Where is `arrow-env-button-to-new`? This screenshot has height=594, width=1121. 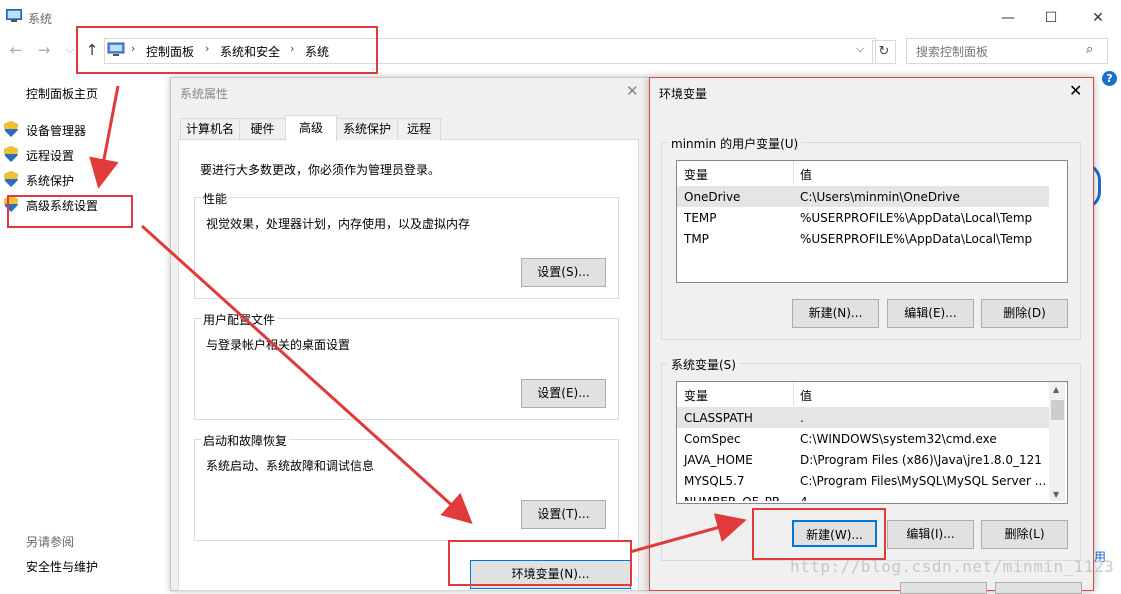
arrow-env-button-to-new is located at coordinates (688, 533).